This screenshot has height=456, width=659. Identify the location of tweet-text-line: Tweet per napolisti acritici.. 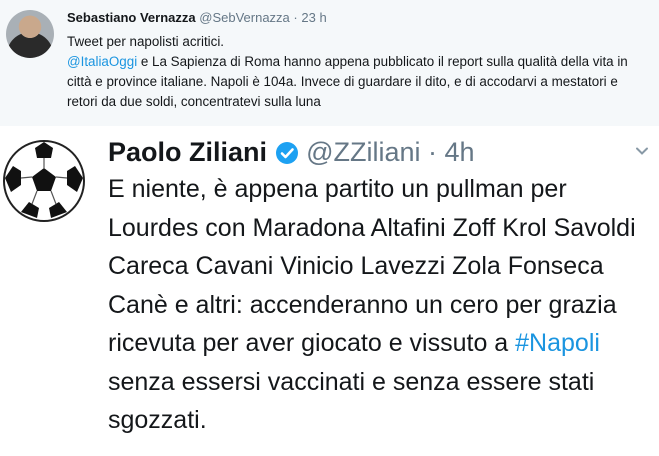
(146, 41).